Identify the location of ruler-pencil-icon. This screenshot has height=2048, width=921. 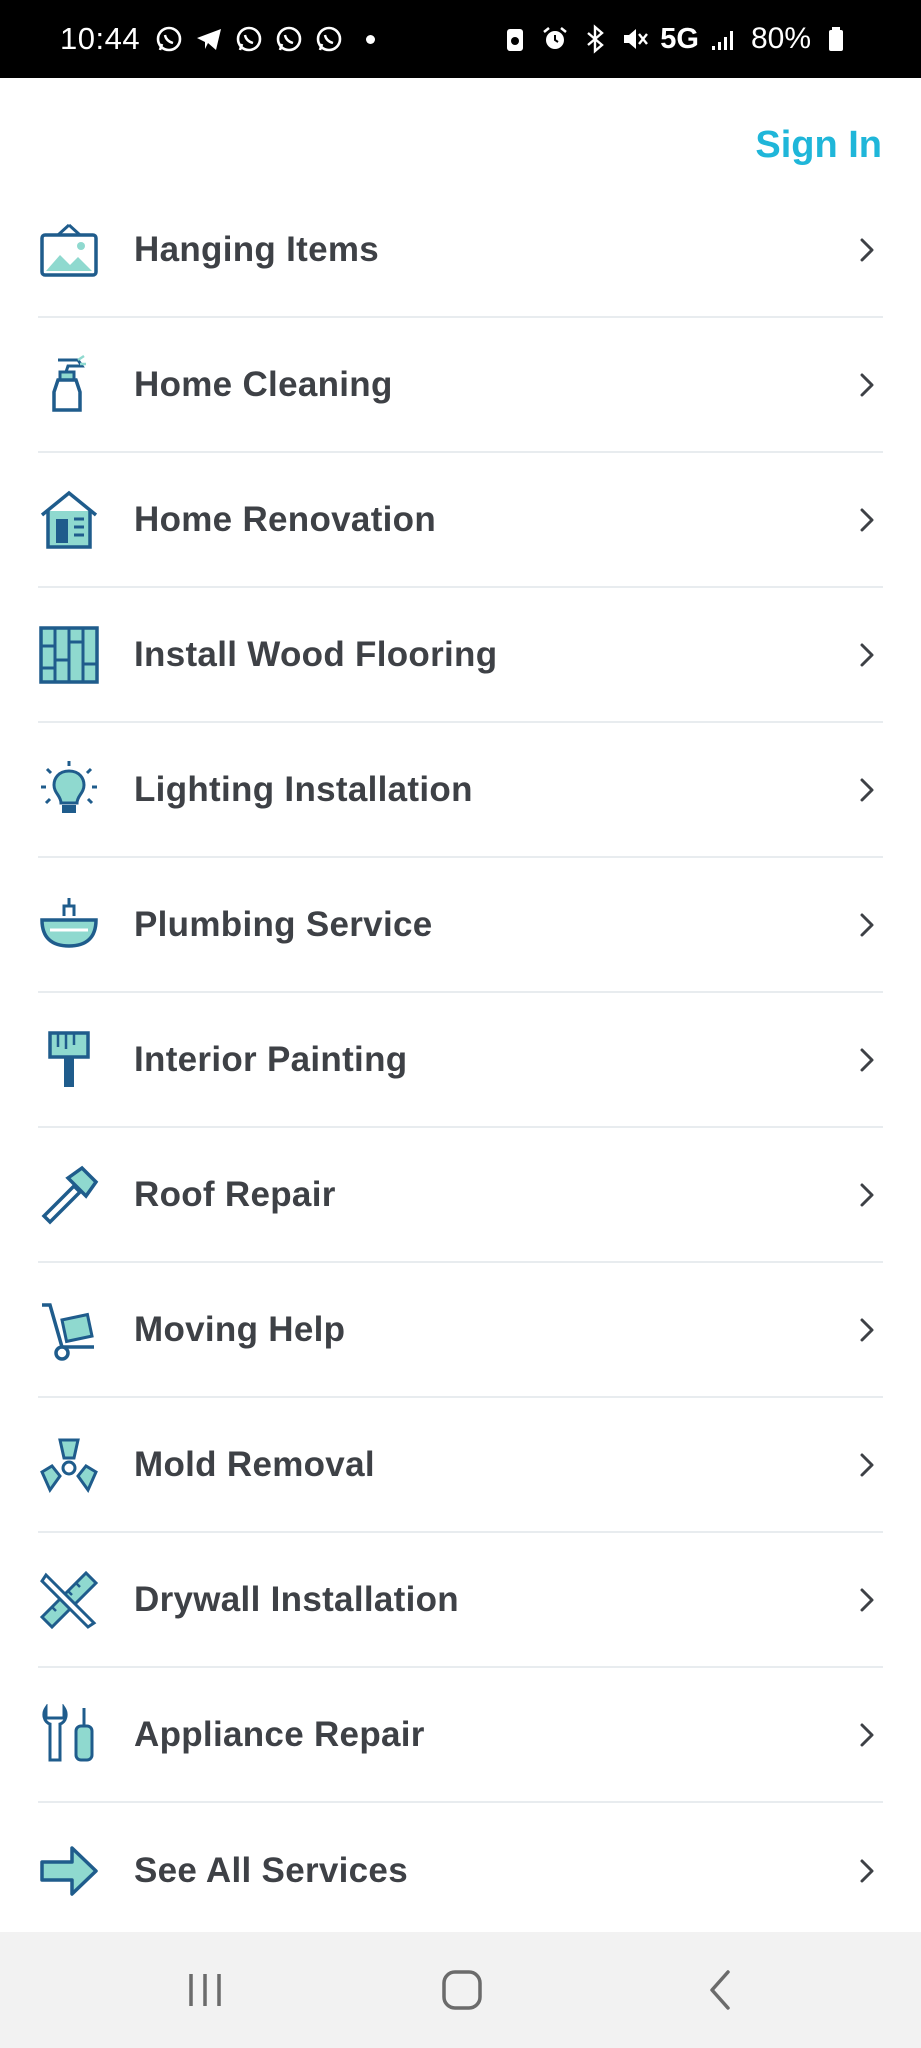
(69, 1600).